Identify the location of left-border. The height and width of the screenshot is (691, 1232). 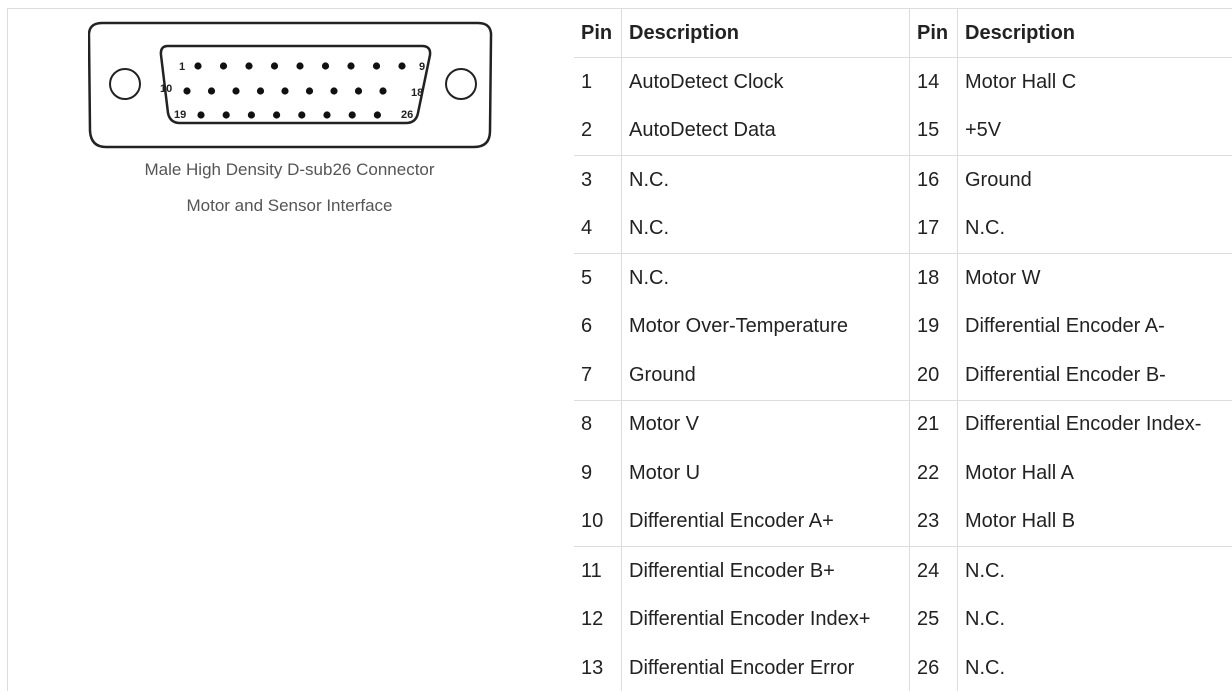
(7, 349).